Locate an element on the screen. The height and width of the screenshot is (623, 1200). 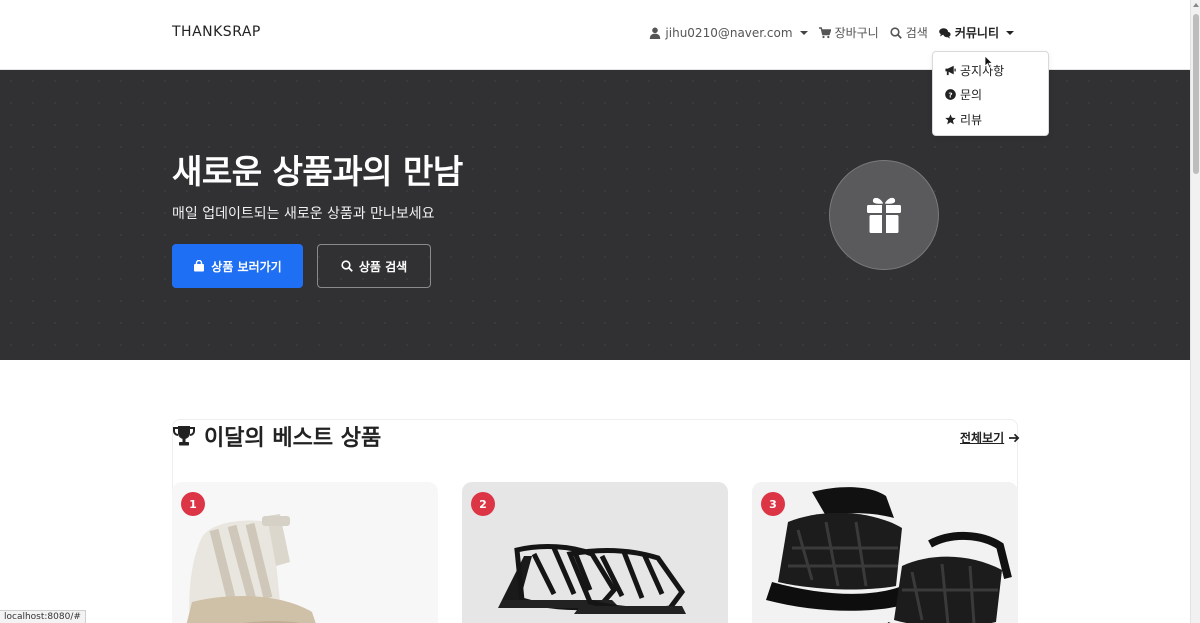
scrollbar-thumb is located at coordinates (1196, 94).